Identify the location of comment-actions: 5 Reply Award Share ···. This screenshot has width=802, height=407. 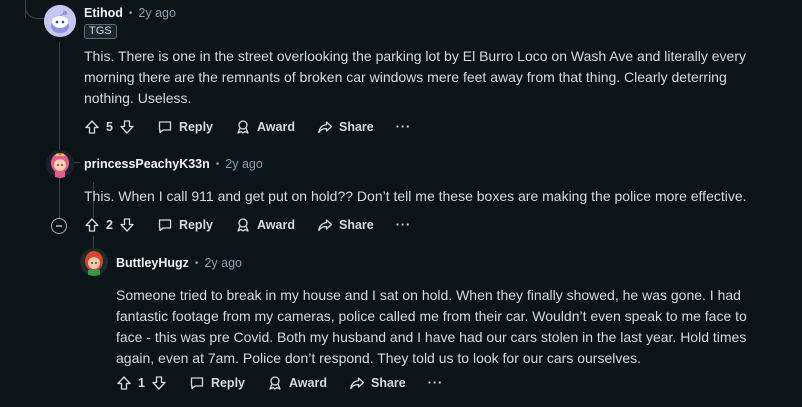
(247, 127).